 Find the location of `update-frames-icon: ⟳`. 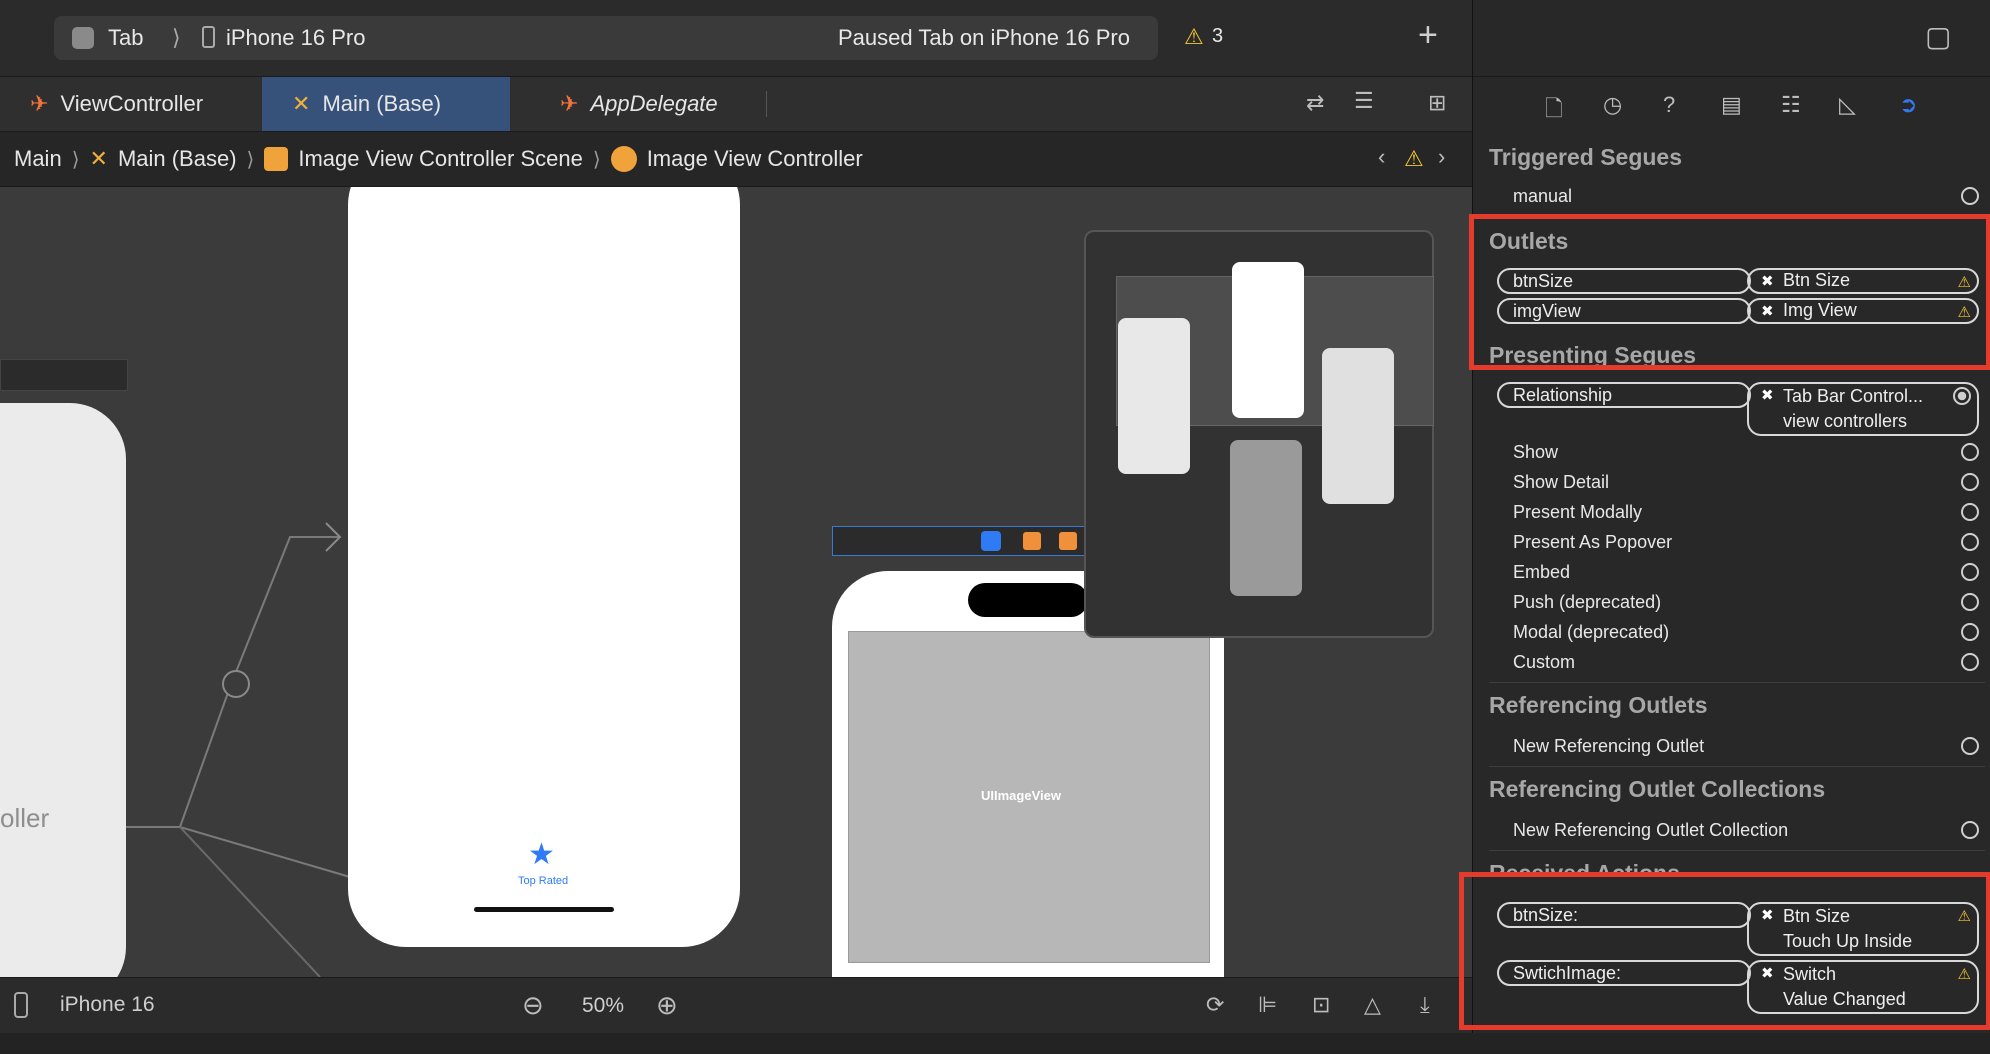

update-frames-icon: ⟳ is located at coordinates (1215, 1005).